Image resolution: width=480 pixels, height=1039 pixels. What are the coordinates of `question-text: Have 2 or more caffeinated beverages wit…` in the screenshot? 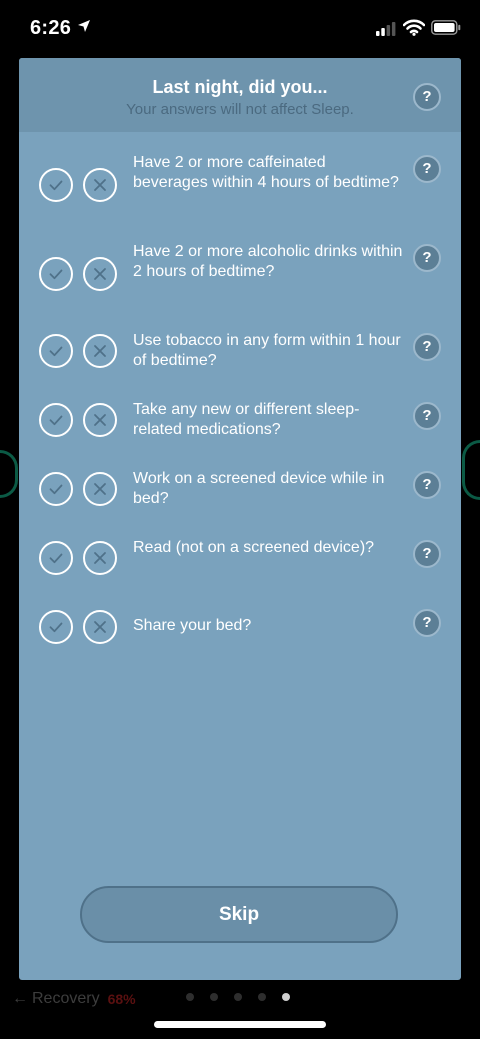 It's located at (266, 172).